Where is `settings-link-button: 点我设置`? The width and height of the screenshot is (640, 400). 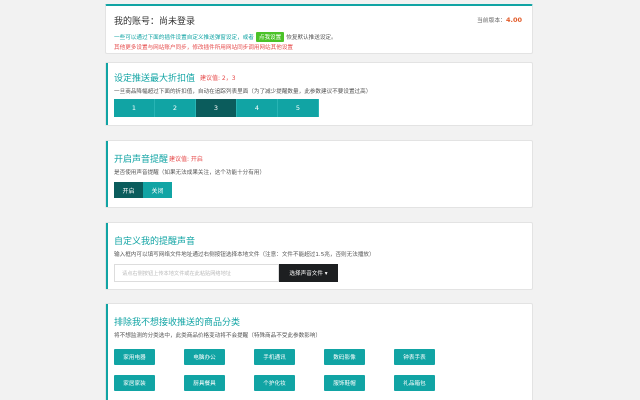 settings-link-button: 点我设置 is located at coordinates (270, 37).